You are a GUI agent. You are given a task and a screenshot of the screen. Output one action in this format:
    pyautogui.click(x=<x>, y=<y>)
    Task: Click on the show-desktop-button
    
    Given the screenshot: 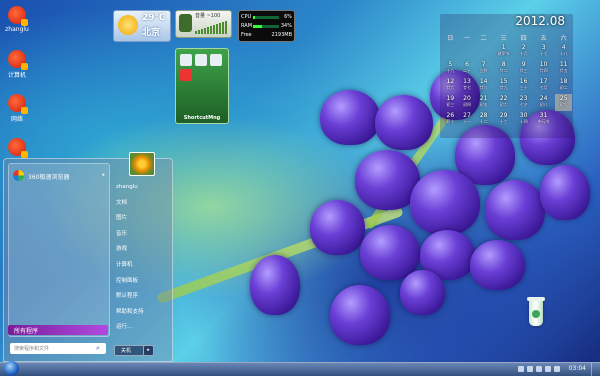 What is the action you would take?
    pyautogui.click(x=595, y=369)
    